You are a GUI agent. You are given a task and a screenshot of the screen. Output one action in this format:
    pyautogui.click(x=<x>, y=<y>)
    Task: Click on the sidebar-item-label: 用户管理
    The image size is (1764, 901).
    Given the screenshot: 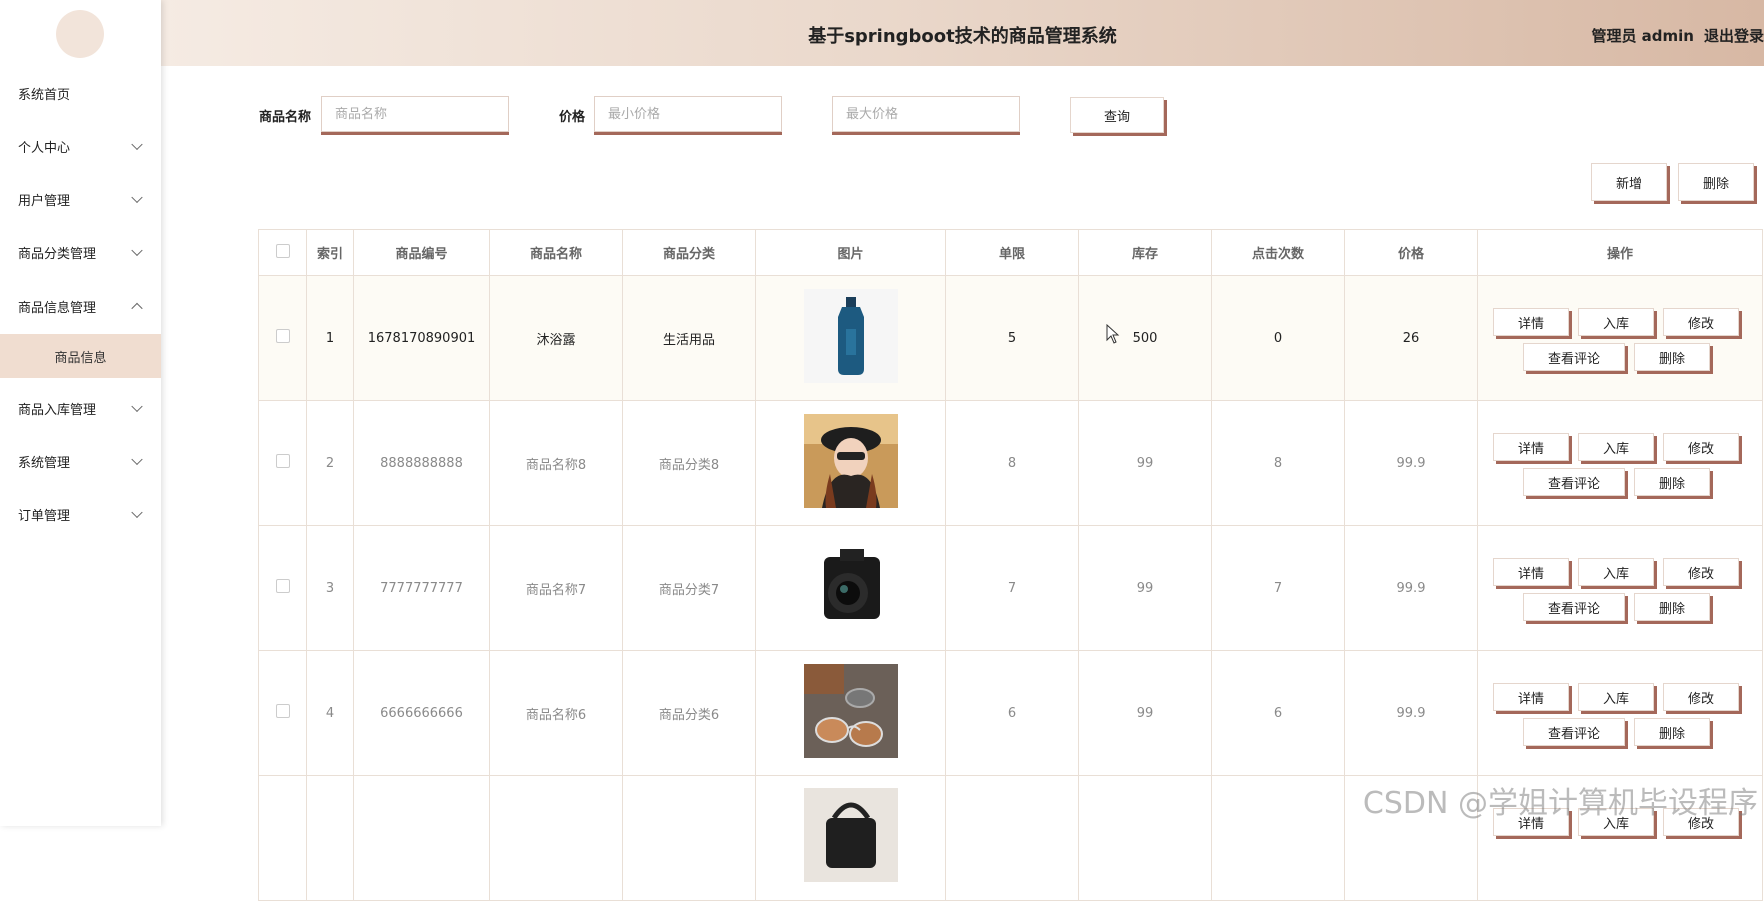 What is the action you would take?
    pyautogui.click(x=44, y=201)
    